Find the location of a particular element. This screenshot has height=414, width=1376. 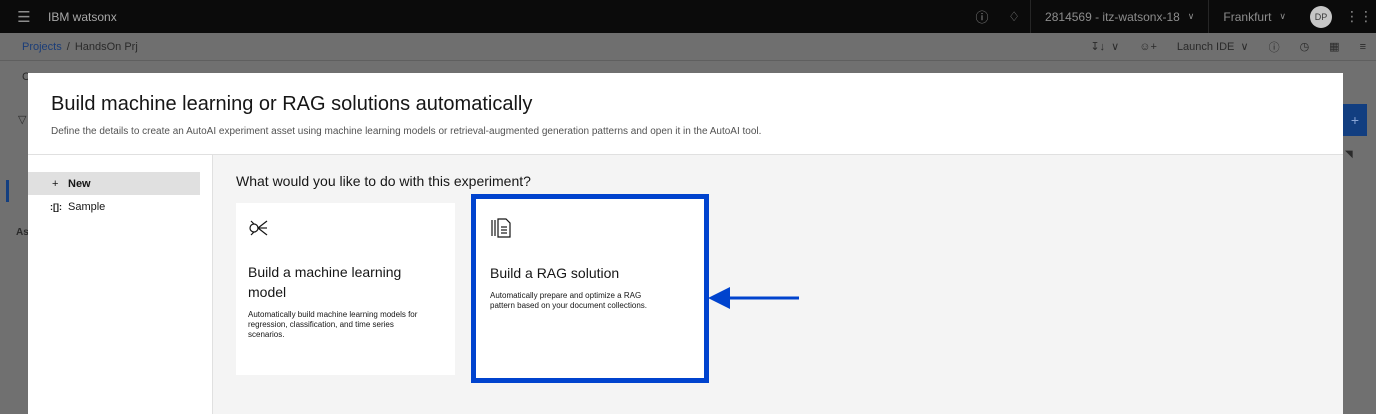

breadcrumb-current: HandsOn Prj is located at coordinates (106, 46).